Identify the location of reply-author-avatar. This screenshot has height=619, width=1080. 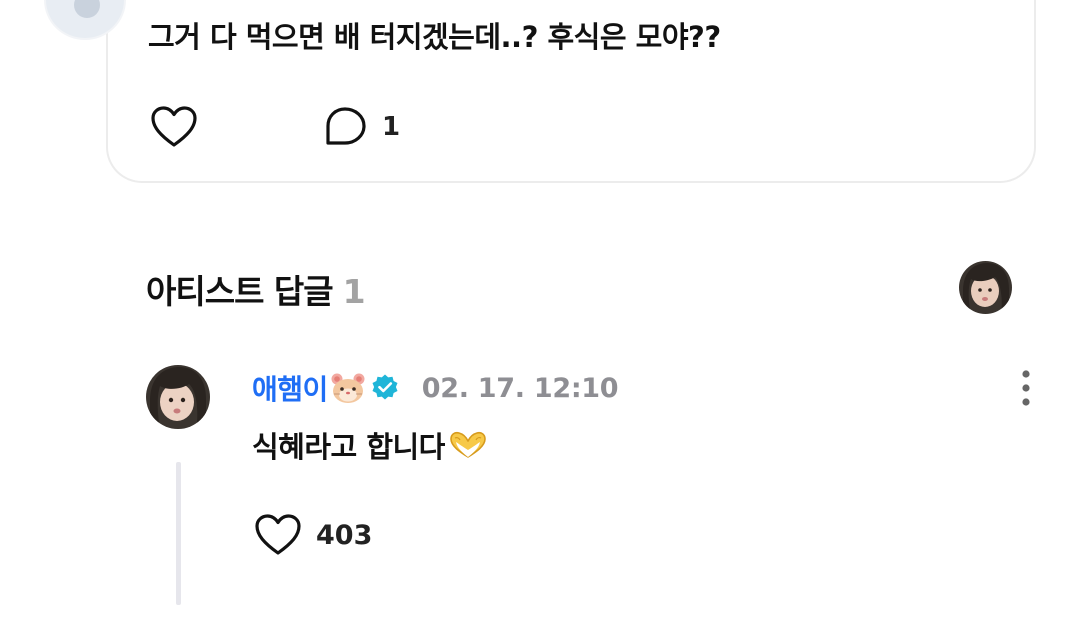
(178, 397).